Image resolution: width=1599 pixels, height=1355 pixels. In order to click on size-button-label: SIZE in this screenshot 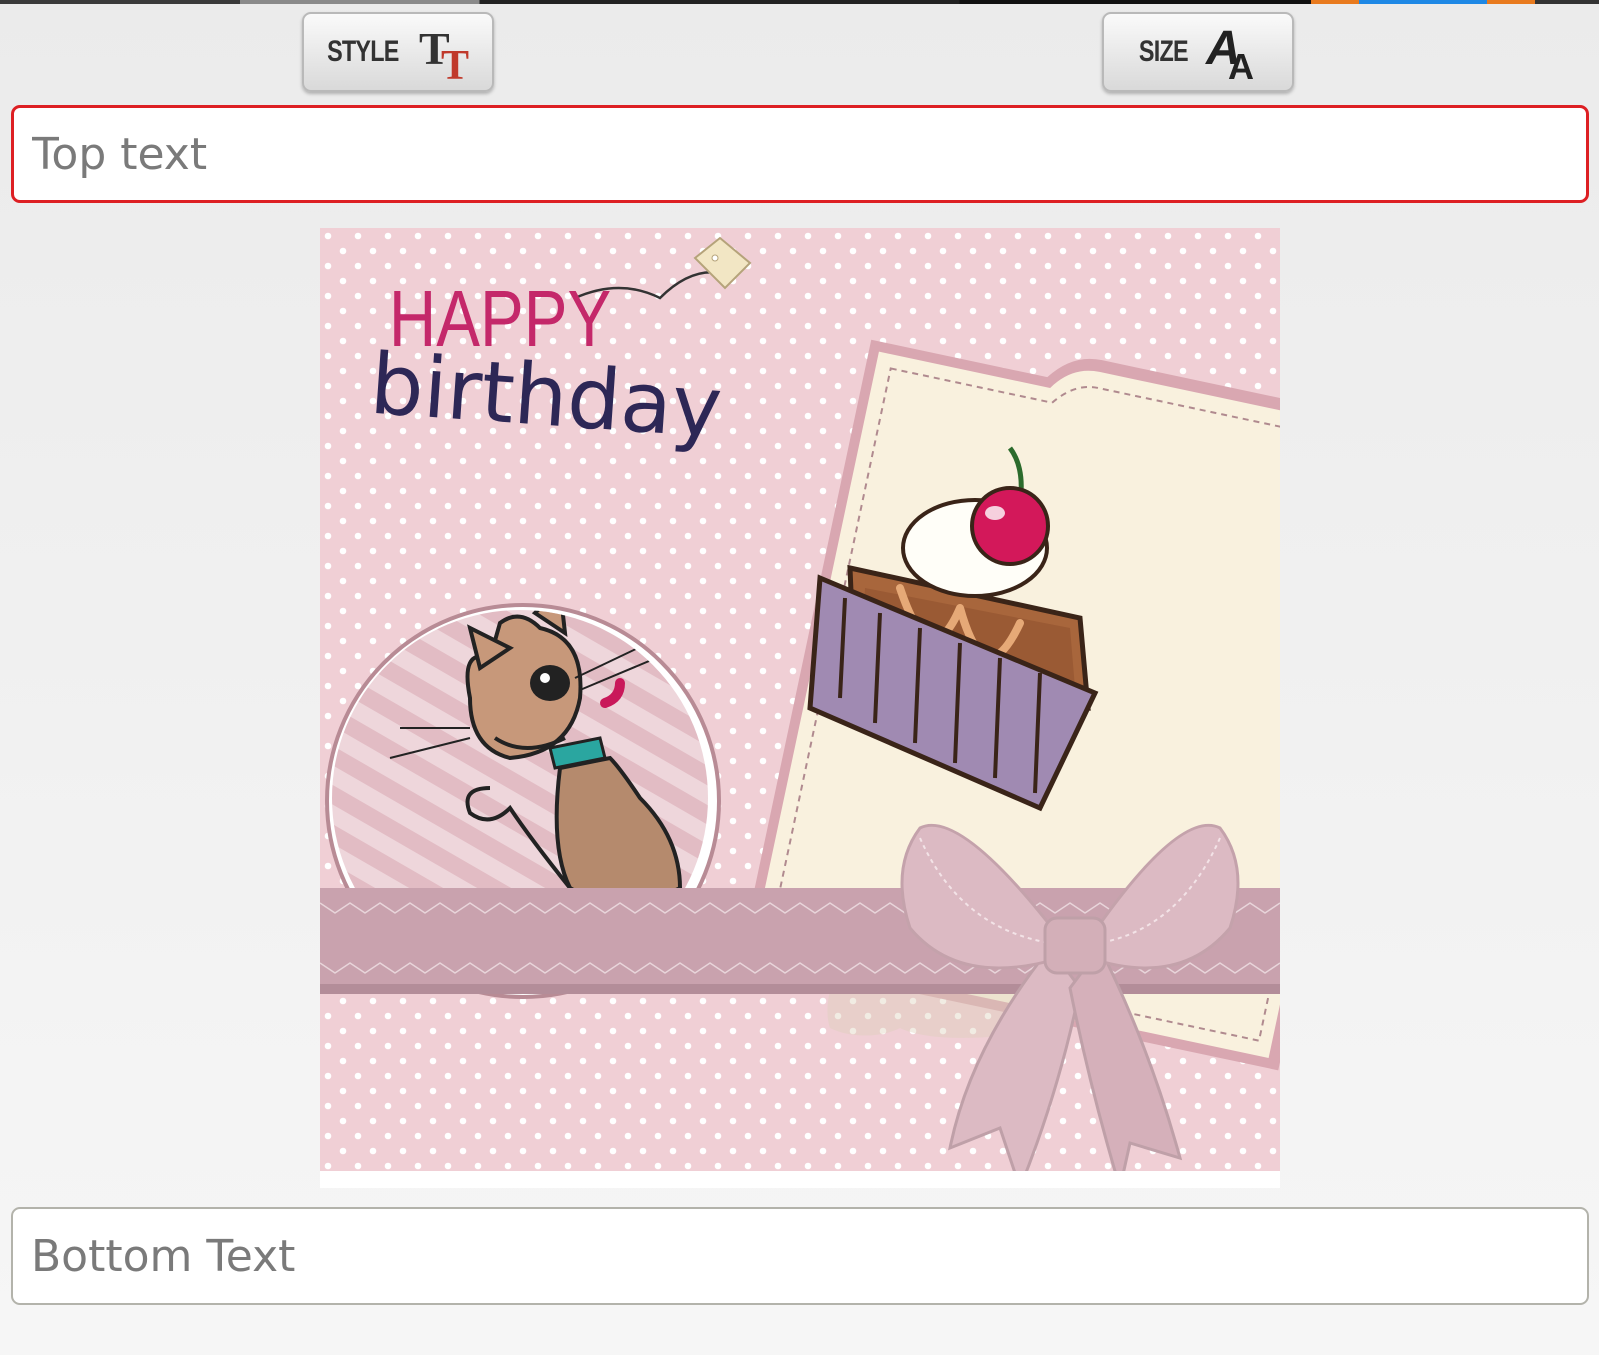, I will do `click(1163, 51)`.